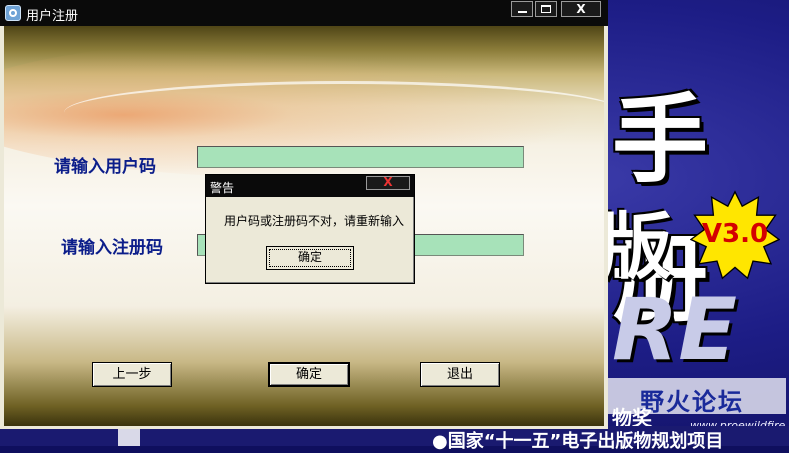 The width and height of the screenshot is (789, 453). I want to click on alert-ok-button: 确定, so click(310, 258).